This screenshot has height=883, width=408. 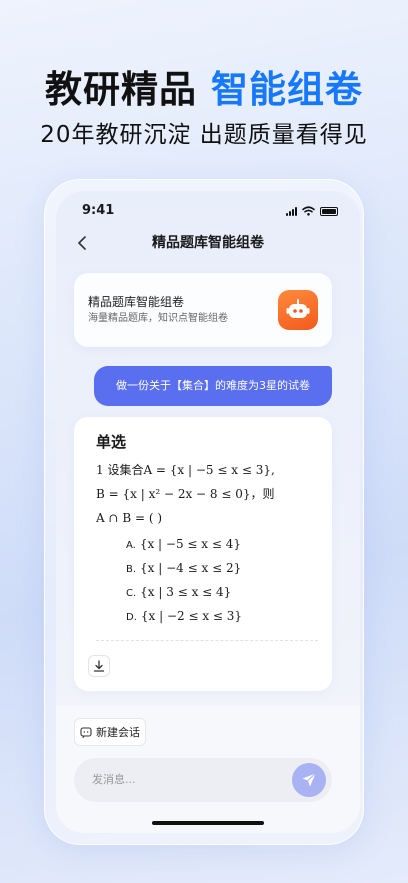 I want to click on option-letter: A., so click(x=131, y=545).